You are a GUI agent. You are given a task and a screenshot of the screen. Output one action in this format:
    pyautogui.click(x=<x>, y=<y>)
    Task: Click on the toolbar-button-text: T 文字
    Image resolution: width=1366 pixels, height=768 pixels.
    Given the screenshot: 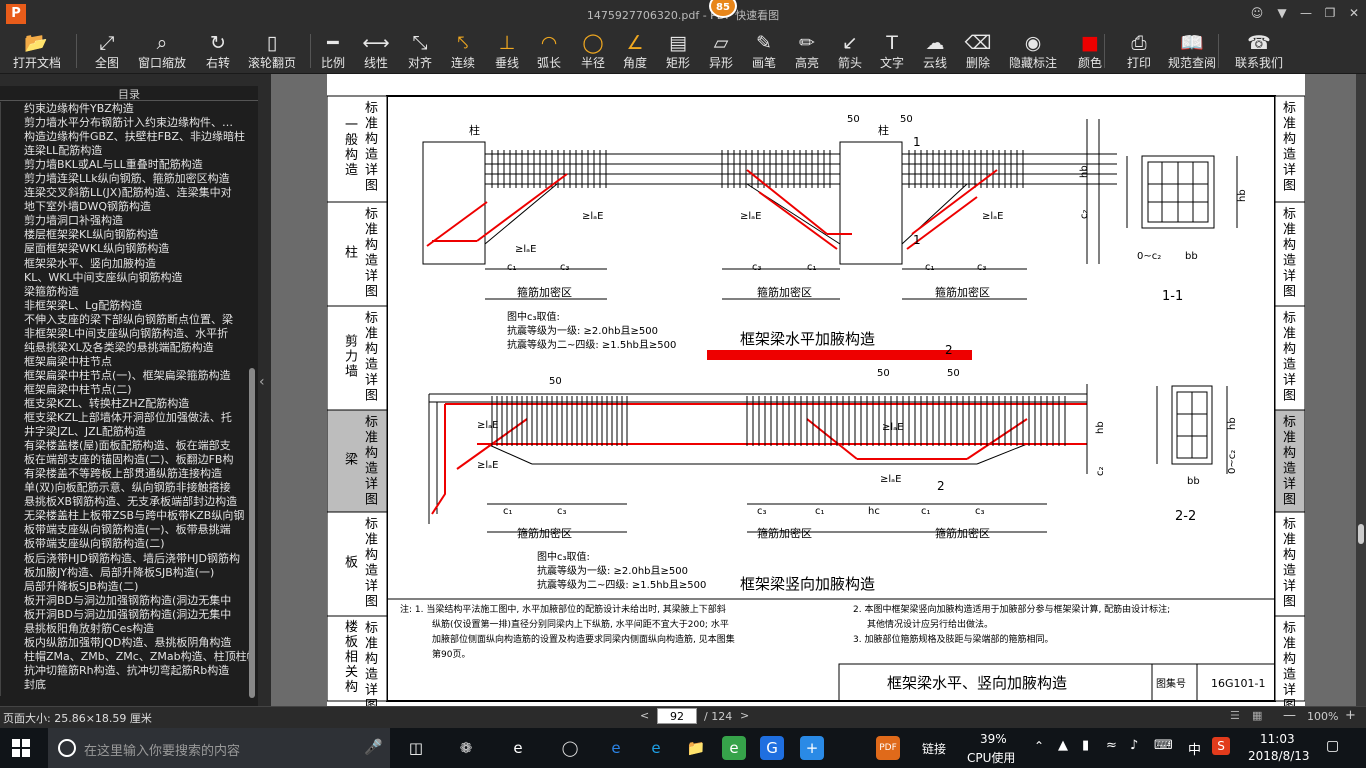 What is the action you would take?
    pyautogui.click(x=892, y=51)
    